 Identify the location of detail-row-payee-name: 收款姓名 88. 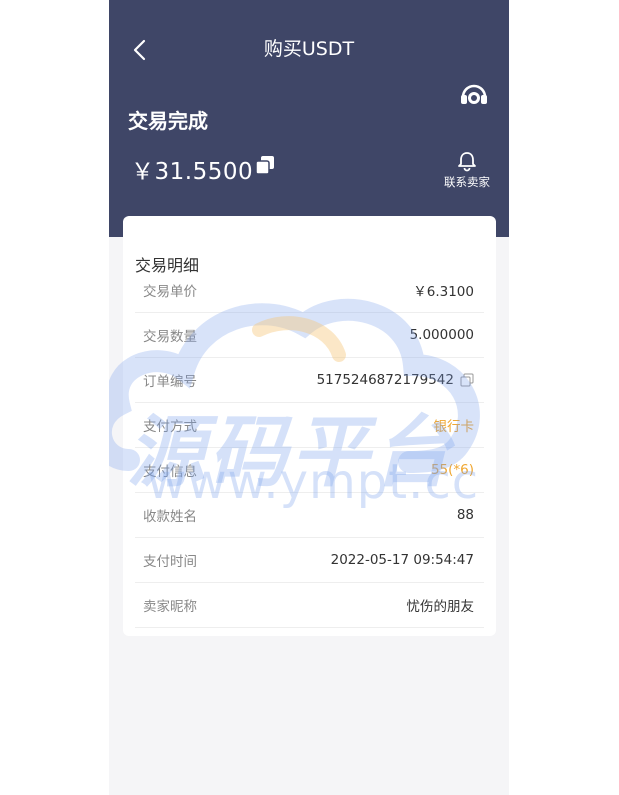
(309, 515).